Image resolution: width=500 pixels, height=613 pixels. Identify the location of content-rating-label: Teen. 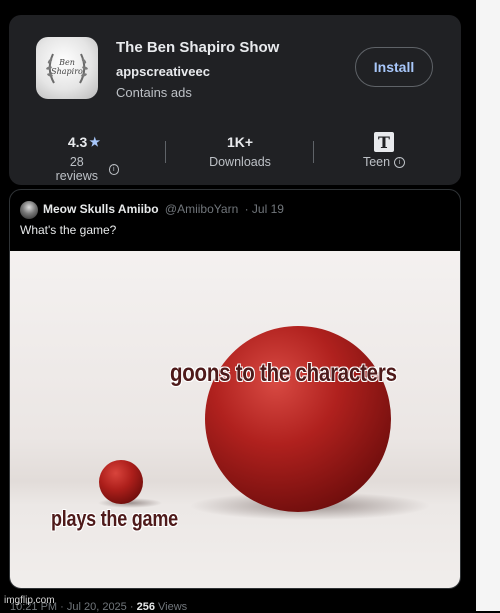
(376, 162).